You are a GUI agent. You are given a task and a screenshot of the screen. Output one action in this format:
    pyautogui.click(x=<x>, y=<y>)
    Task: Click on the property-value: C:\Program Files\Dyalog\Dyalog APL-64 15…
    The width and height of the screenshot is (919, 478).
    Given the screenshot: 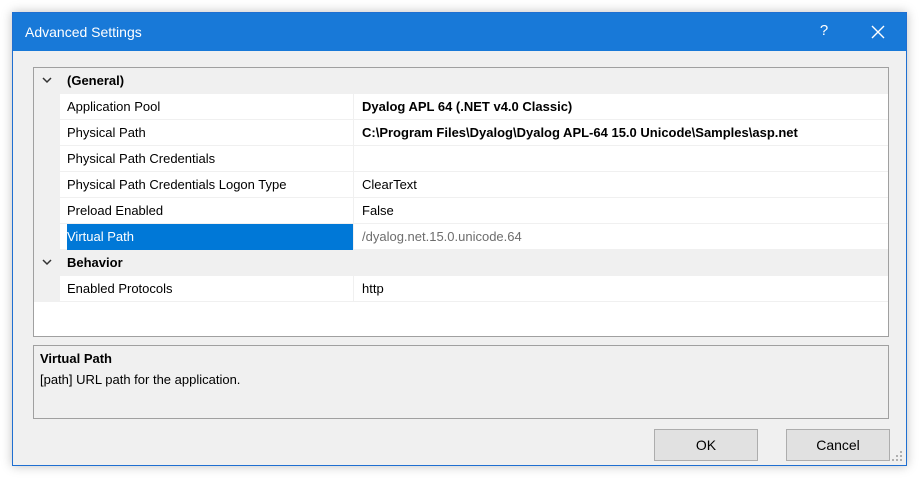 What is the action you would take?
    pyautogui.click(x=620, y=133)
    